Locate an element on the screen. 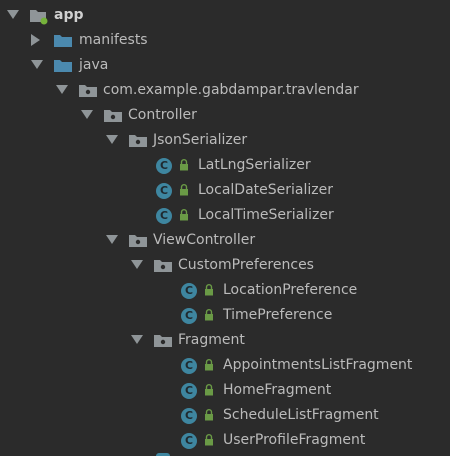 The image size is (450, 456). tree-item-label: app is located at coordinates (69, 15).